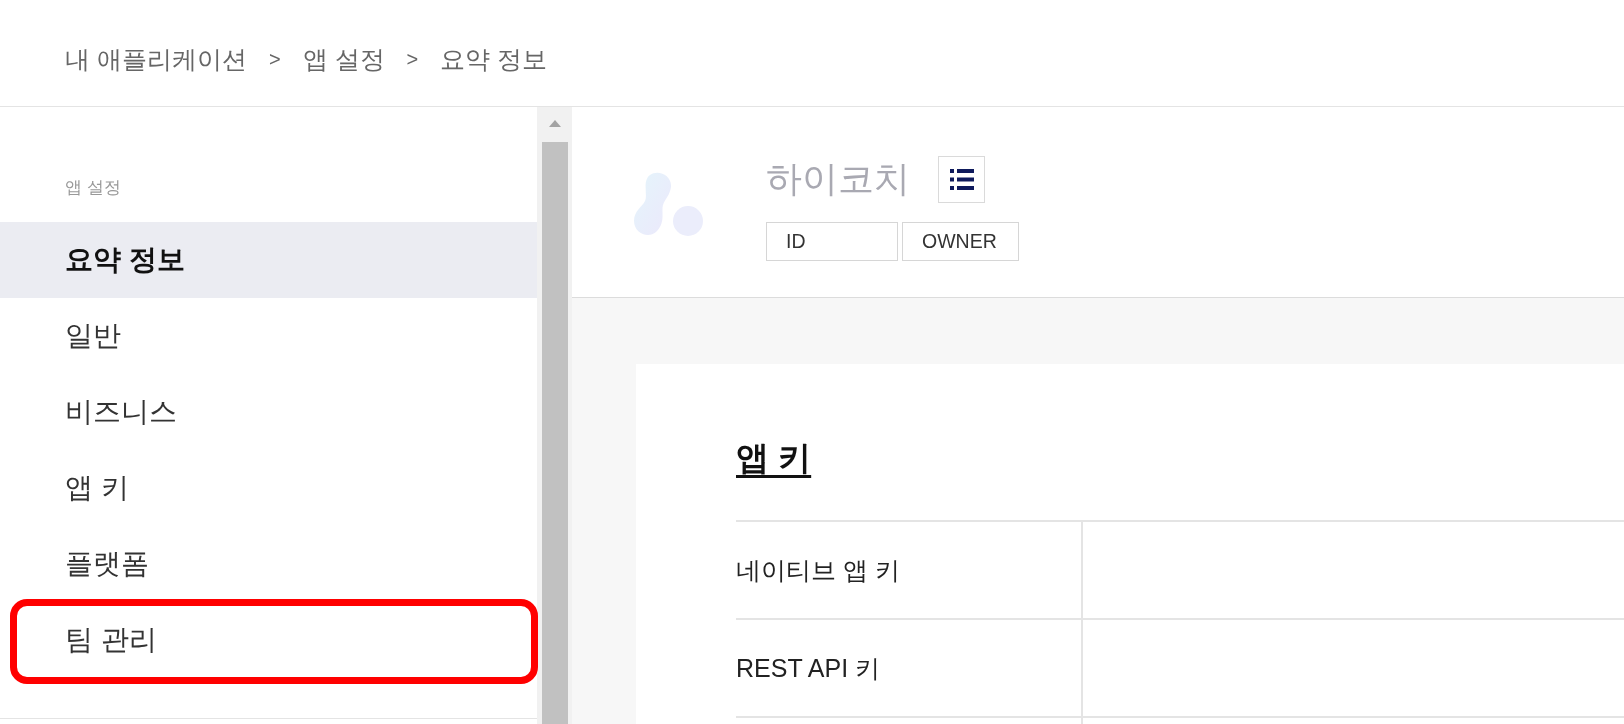 This screenshot has height=724, width=1624. I want to click on list-icon, so click(961, 179).